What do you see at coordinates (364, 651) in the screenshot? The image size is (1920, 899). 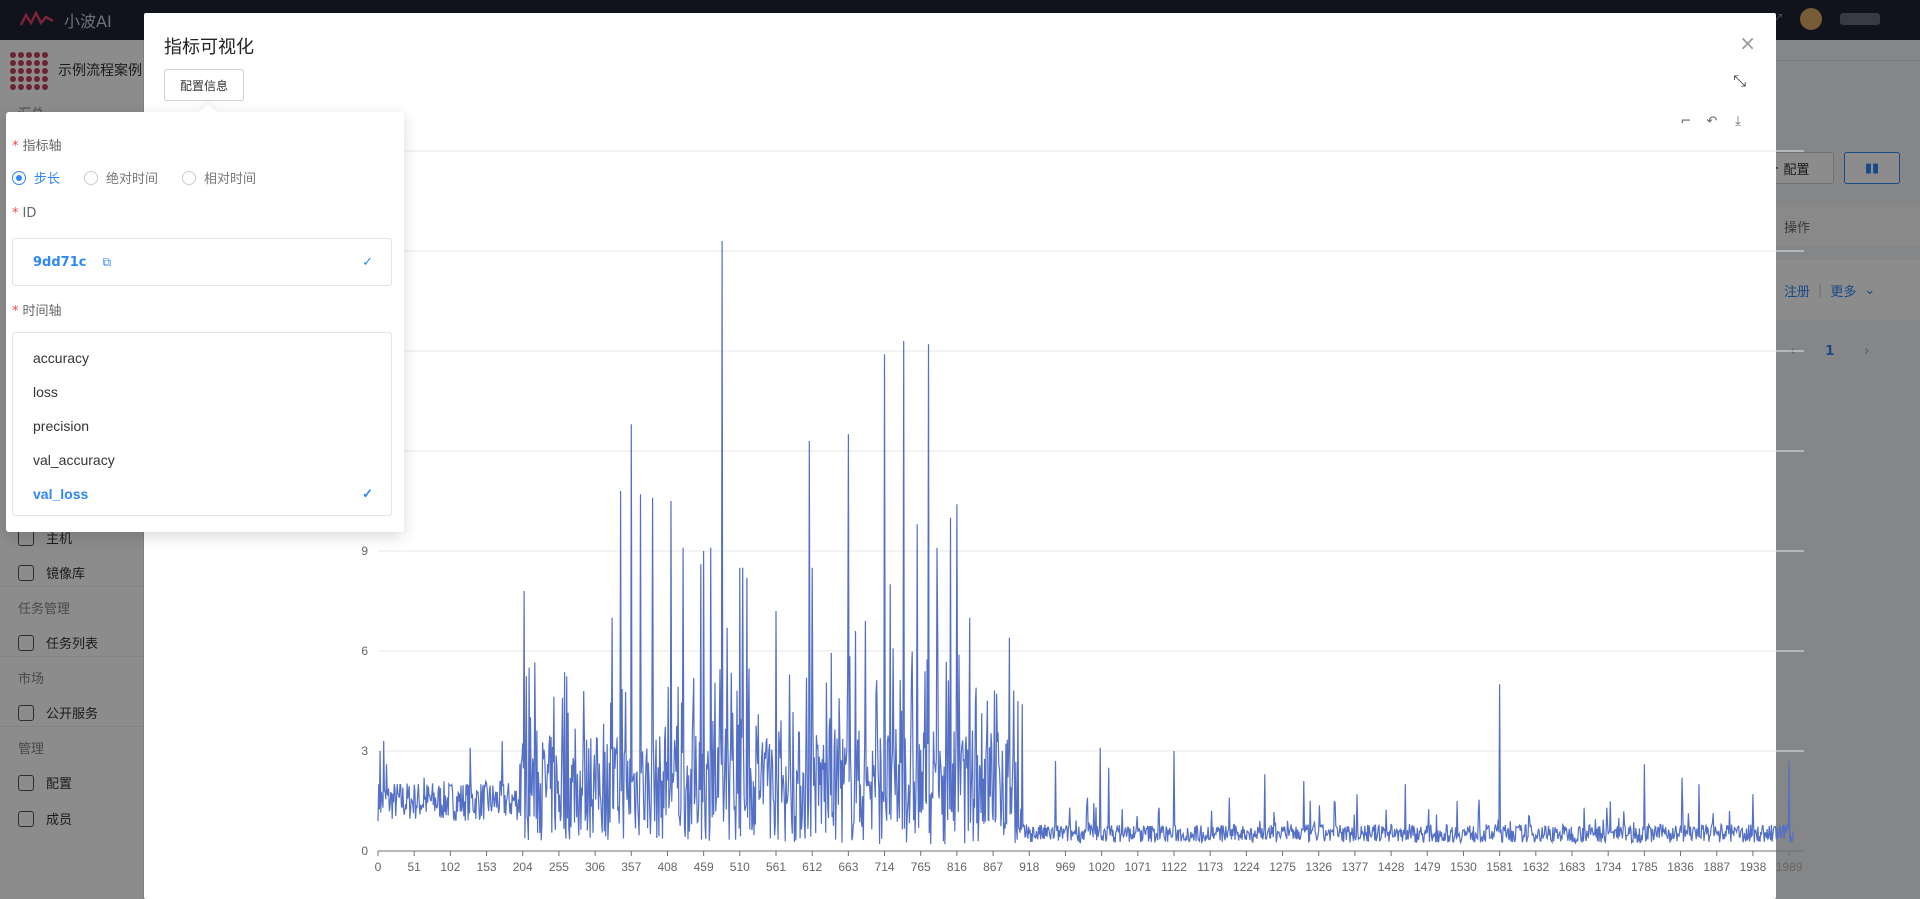 I see `y-tick-label: 6` at bounding box center [364, 651].